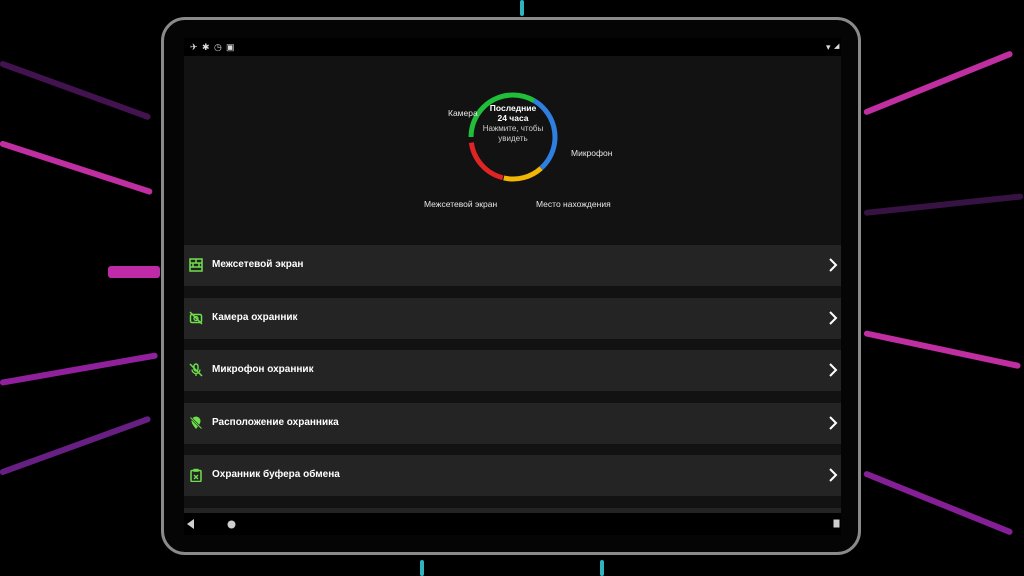 The height and width of the screenshot is (576, 1024). What do you see at coordinates (513, 128) in the screenshot?
I see `ring-subtitle-line1: Нажмите, чтобы` at bounding box center [513, 128].